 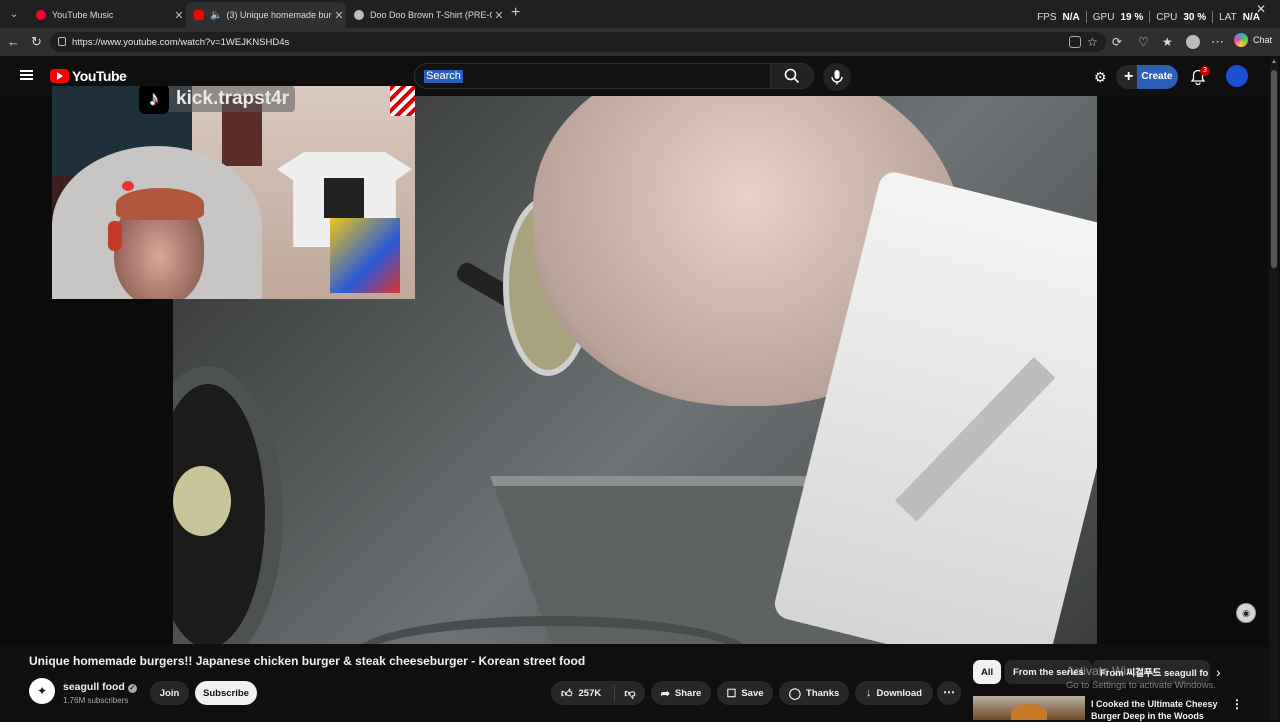 What do you see at coordinates (160, 204) in the screenshot?
I see `streamer-hair` at bounding box center [160, 204].